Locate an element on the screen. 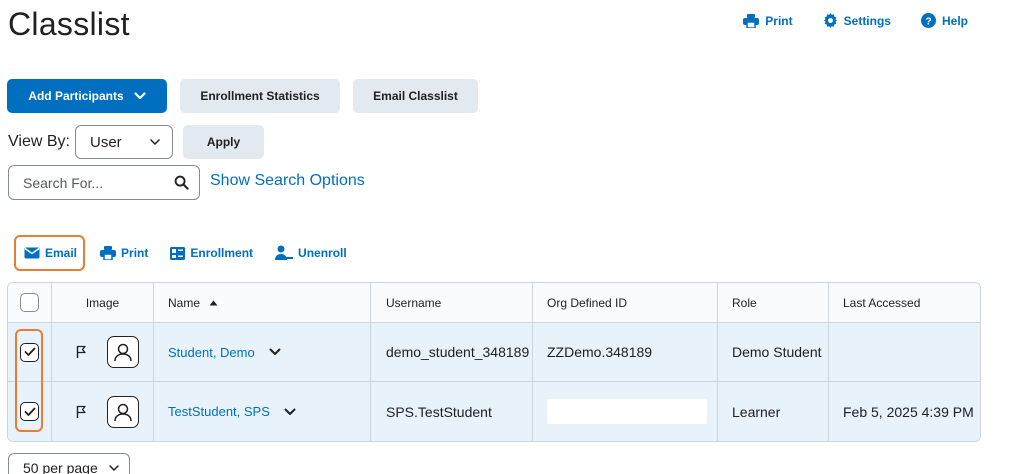 The image size is (1024, 474). view-by-label: View By: is located at coordinates (39, 141).